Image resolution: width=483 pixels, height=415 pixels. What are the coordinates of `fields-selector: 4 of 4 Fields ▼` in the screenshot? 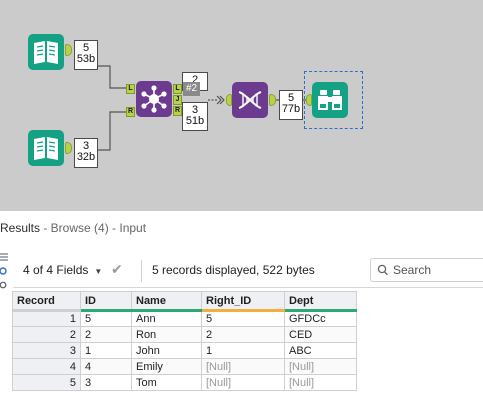 It's located at (62, 270).